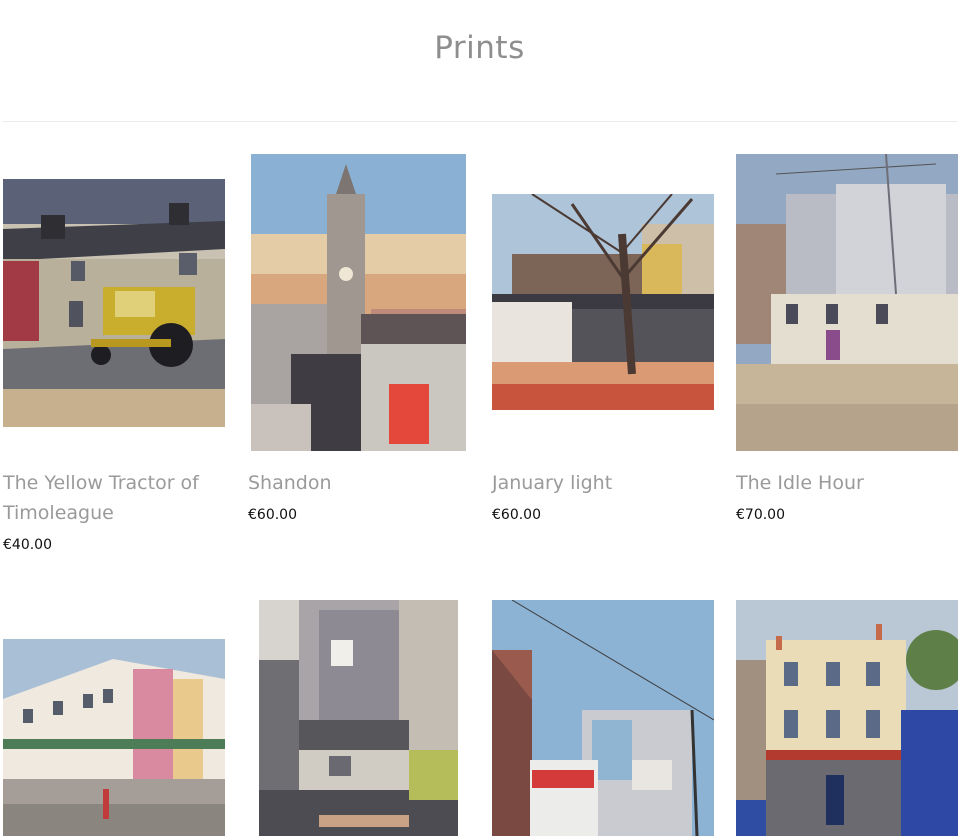 The image size is (959, 836). I want to click on page-title: Prints, so click(479, 48).